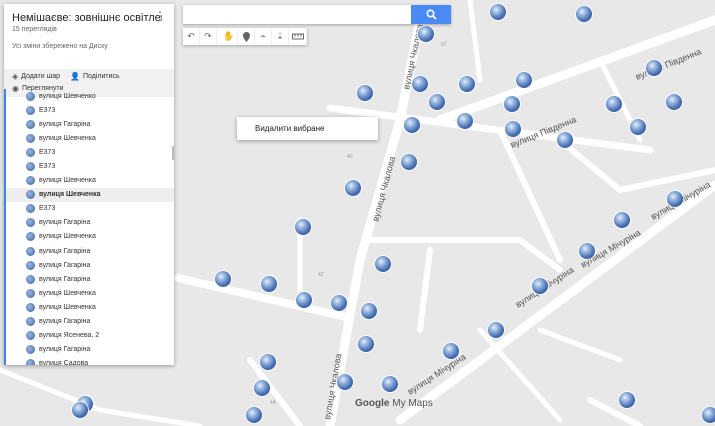  I want to click on add-layer-button: ◈ Додати шар, so click(36, 76).